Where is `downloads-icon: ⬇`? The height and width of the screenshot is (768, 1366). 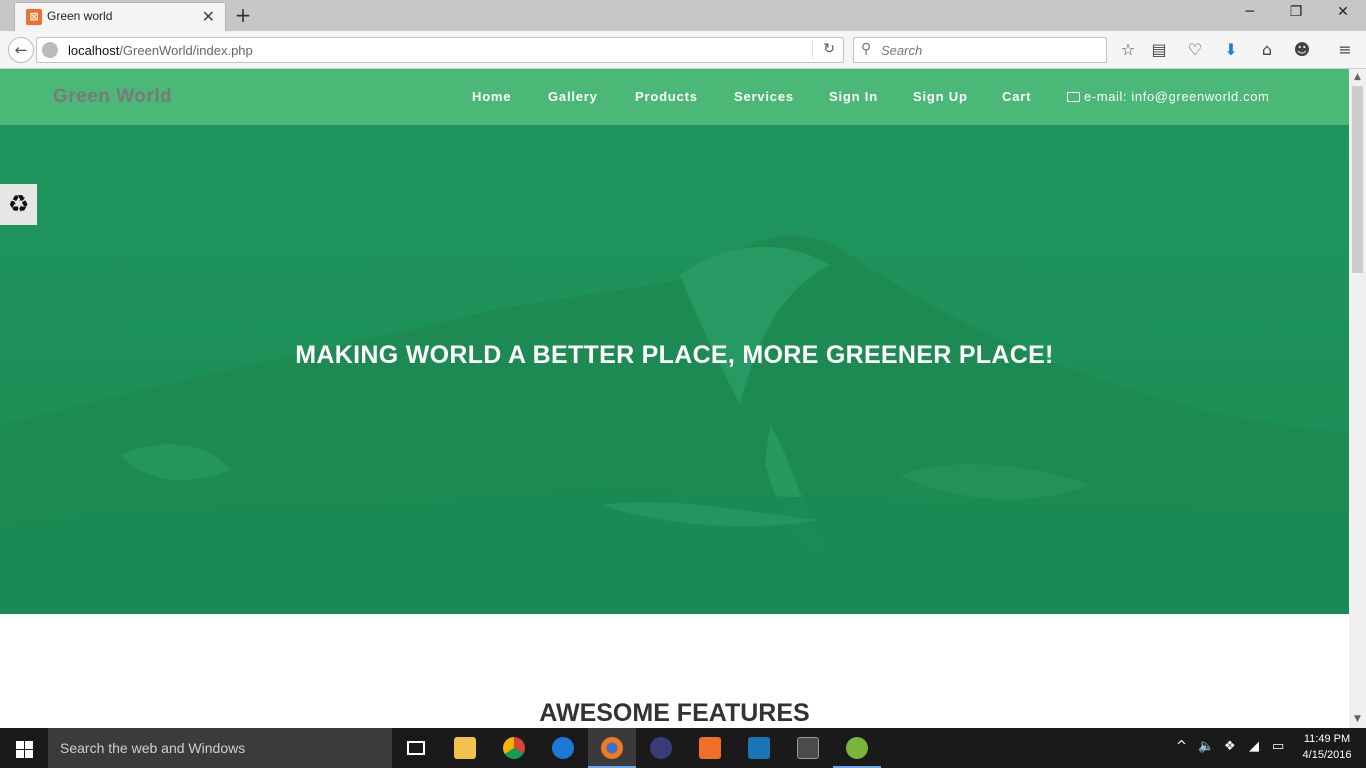 downloads-icon: ⬇ is located at coordinates (1231, 50).